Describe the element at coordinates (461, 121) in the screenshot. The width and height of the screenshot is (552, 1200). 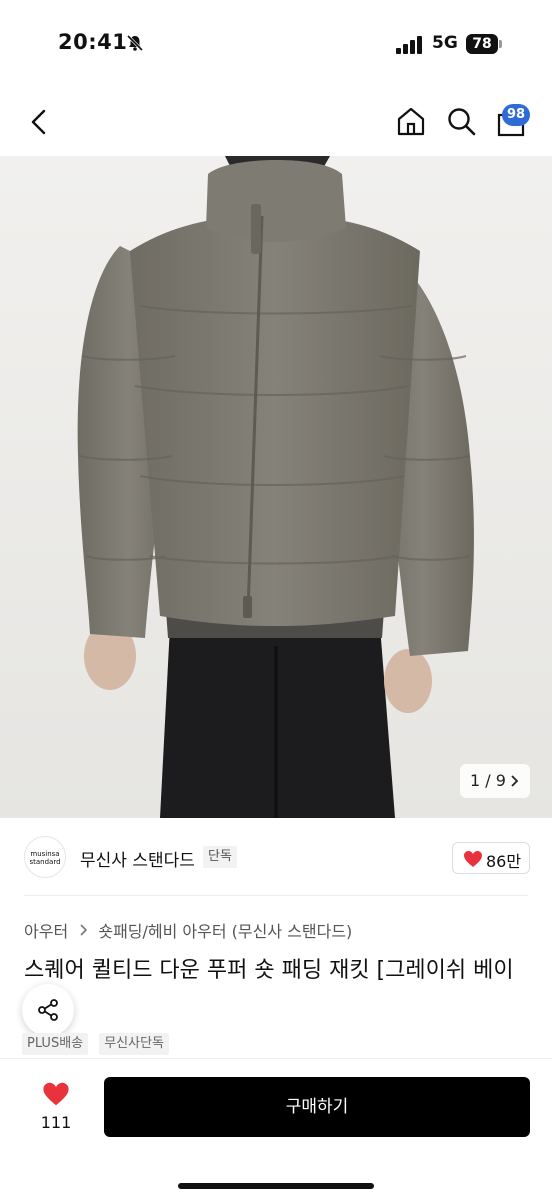
I see `search-icon` at that location.